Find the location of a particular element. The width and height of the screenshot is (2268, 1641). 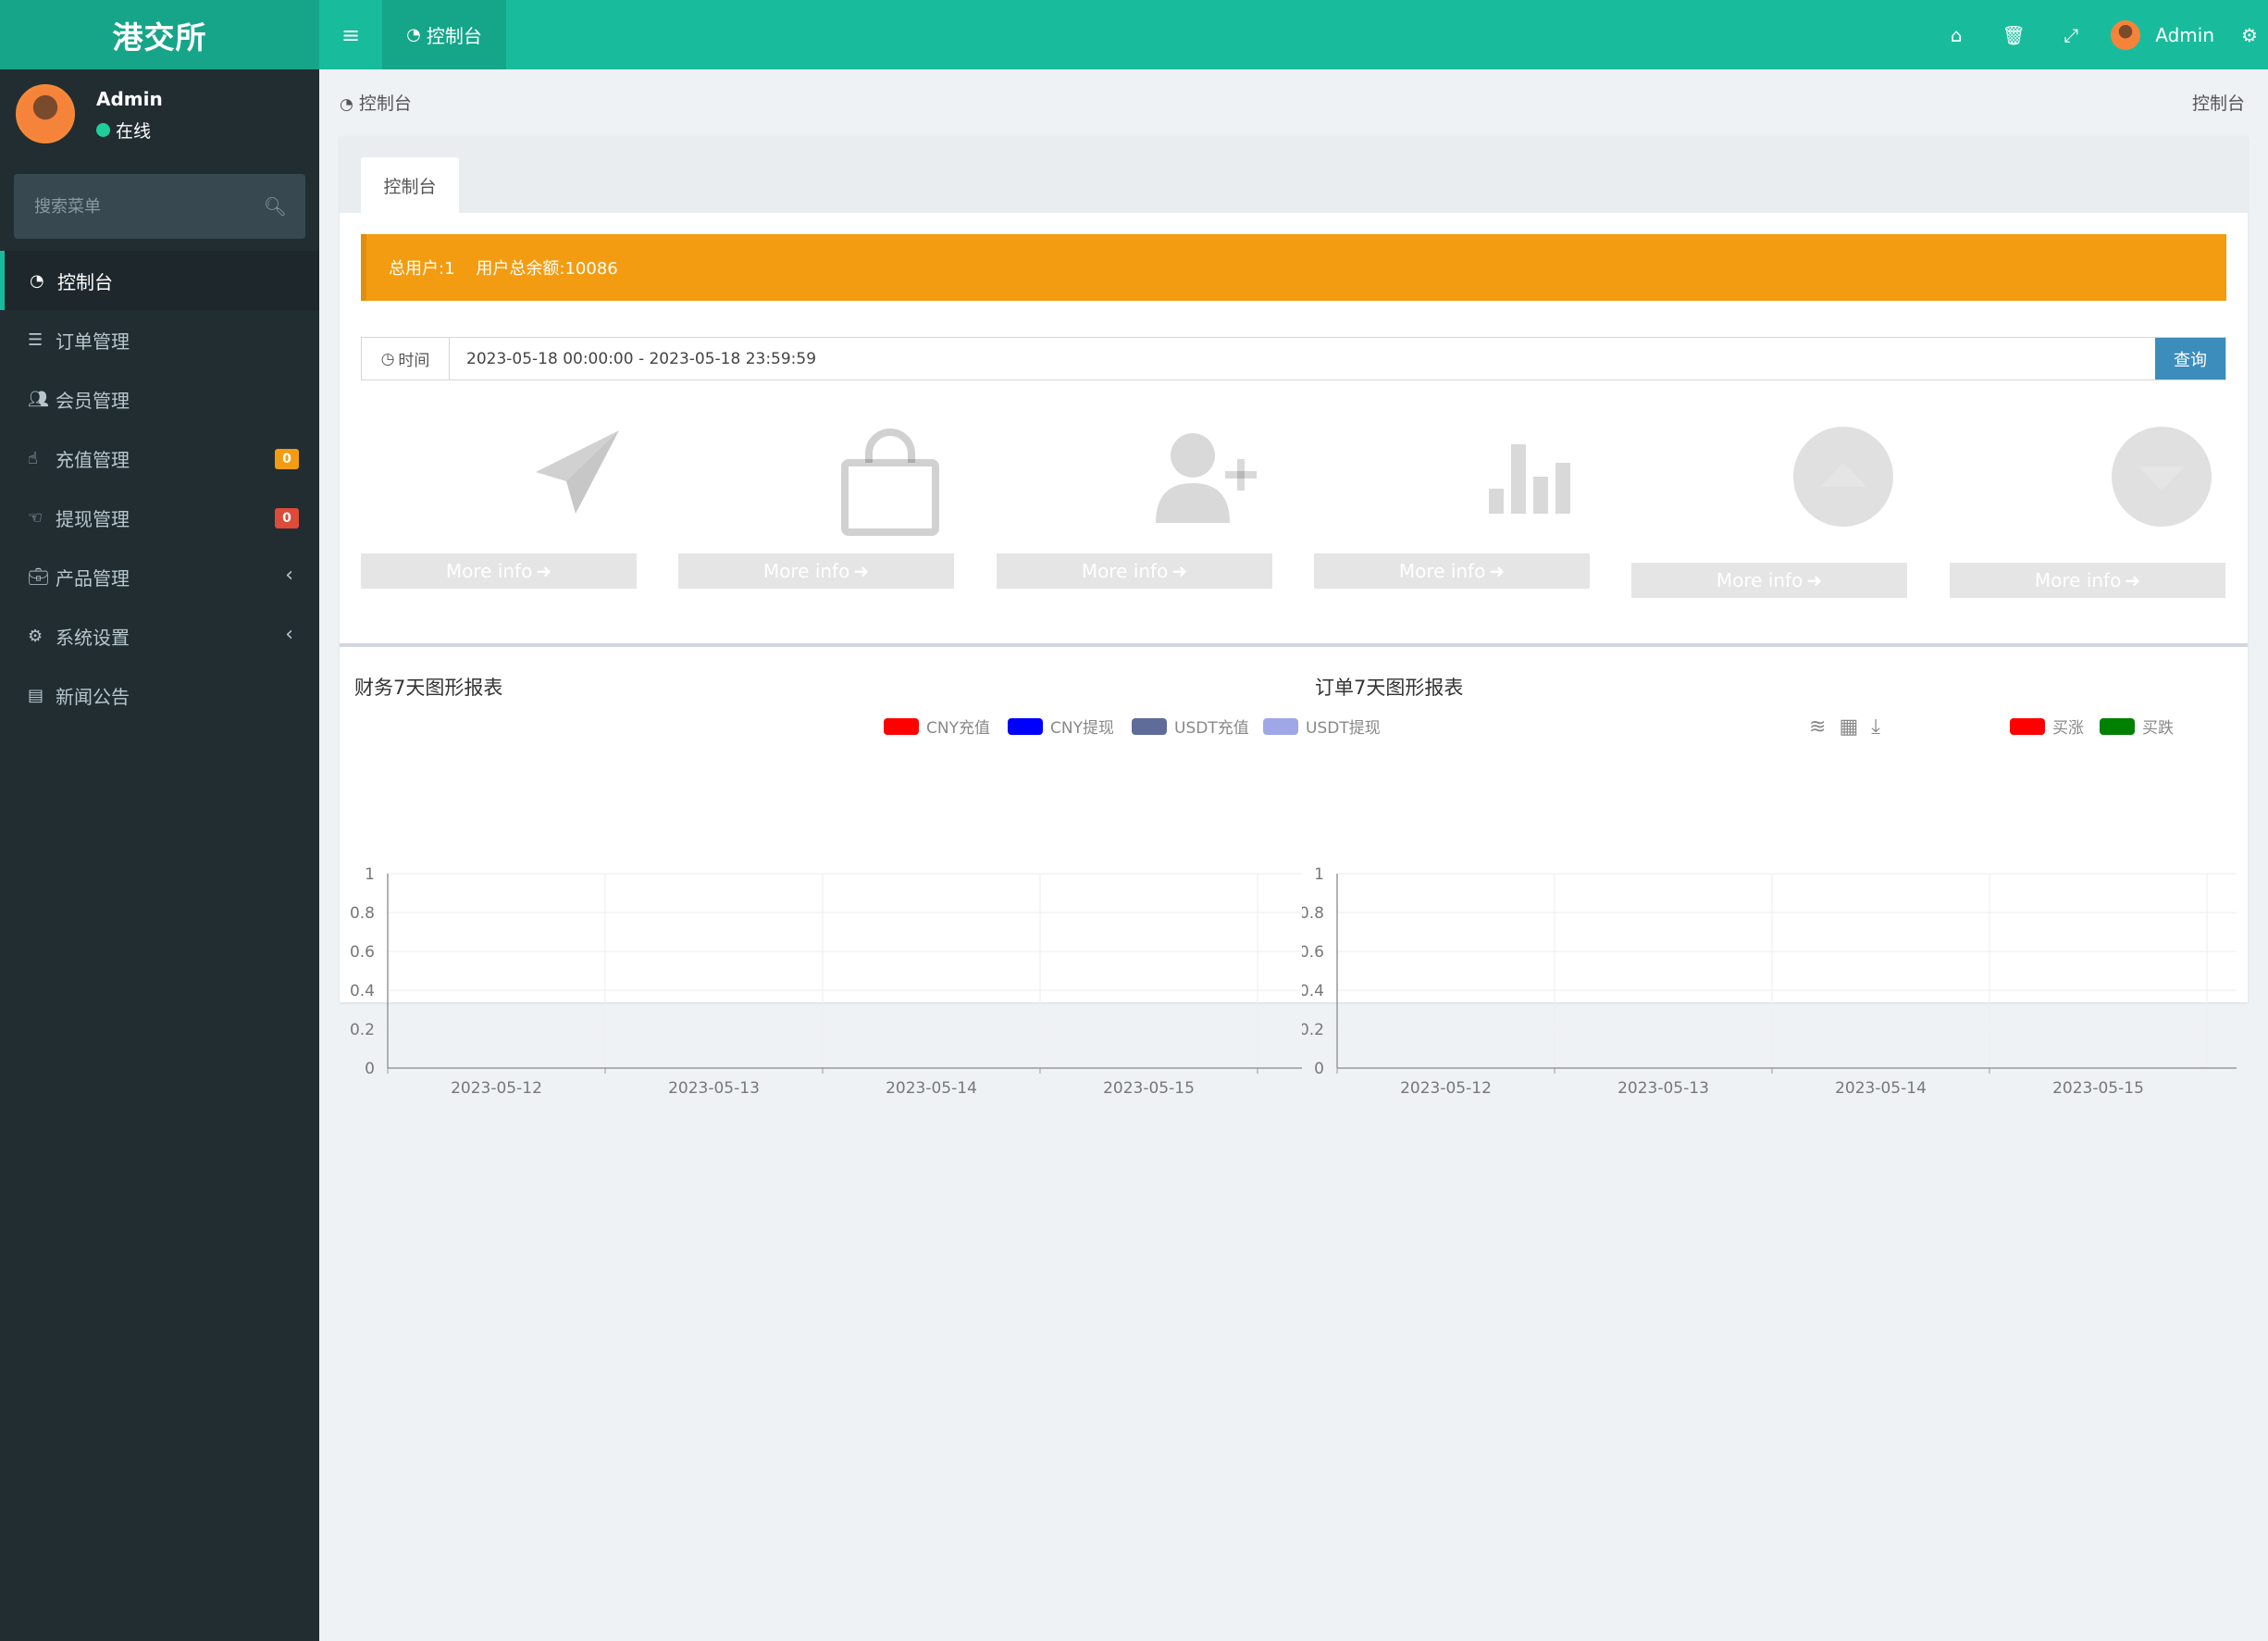

paper-plane-icon is located at coordinates (577, 474).